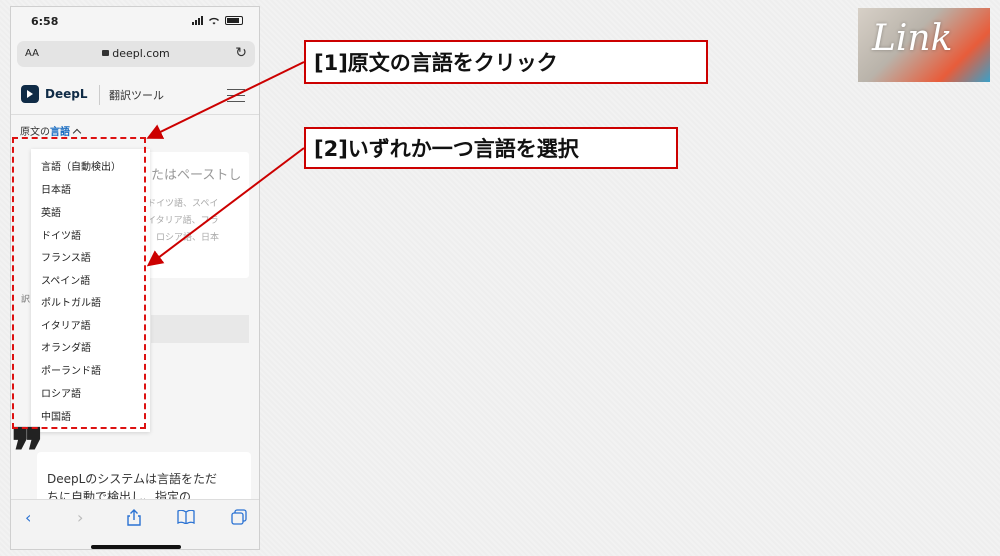  Describe the element at coordinates (28, 517) in the screenshot. I see `back-icon: ‹` at that location.